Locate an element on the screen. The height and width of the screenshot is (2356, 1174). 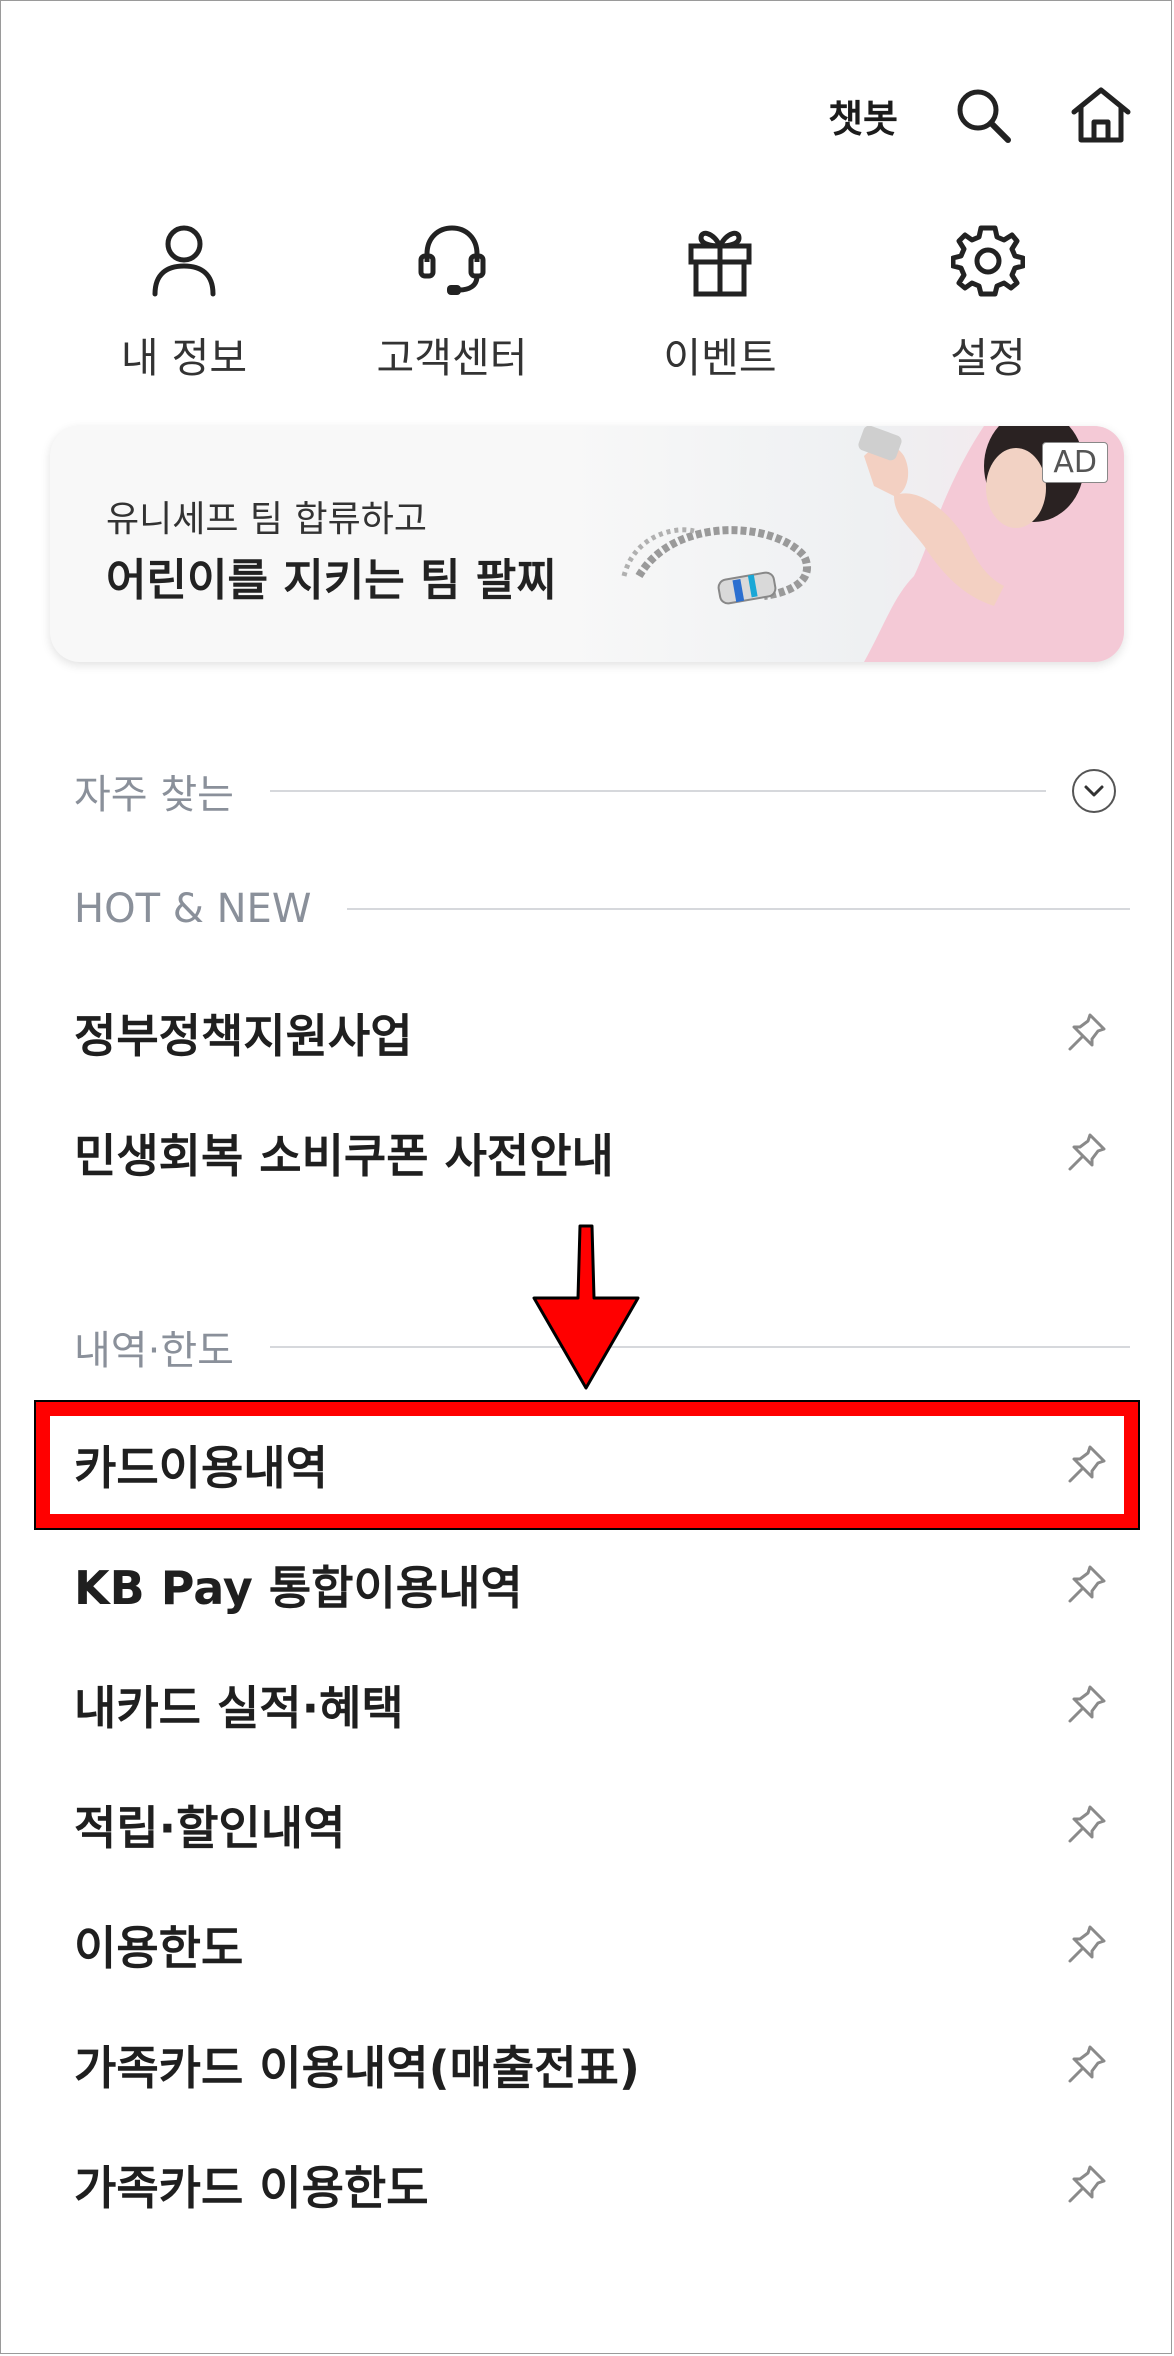
menu-item-consumer-coupon: 민생회복 소비쿠폰 사전안내 is located at coordinates (604, 1153).